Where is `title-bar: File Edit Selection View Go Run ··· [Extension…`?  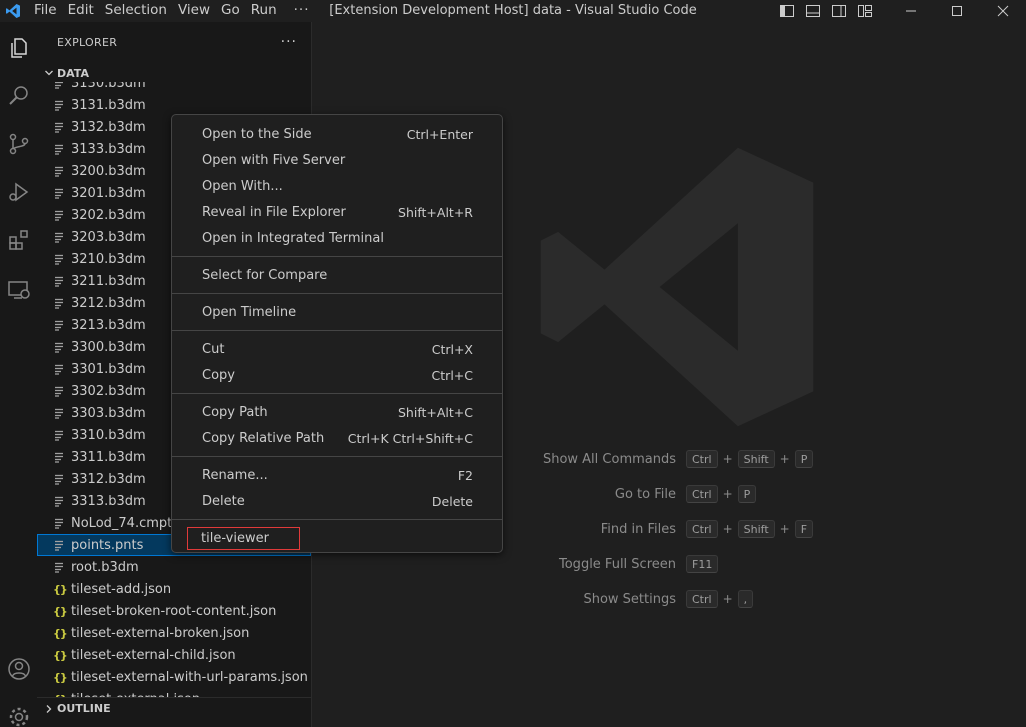 title-bar: File Edit Selection View Go Run ··· [Extension… is located at coordinates (513, 11).